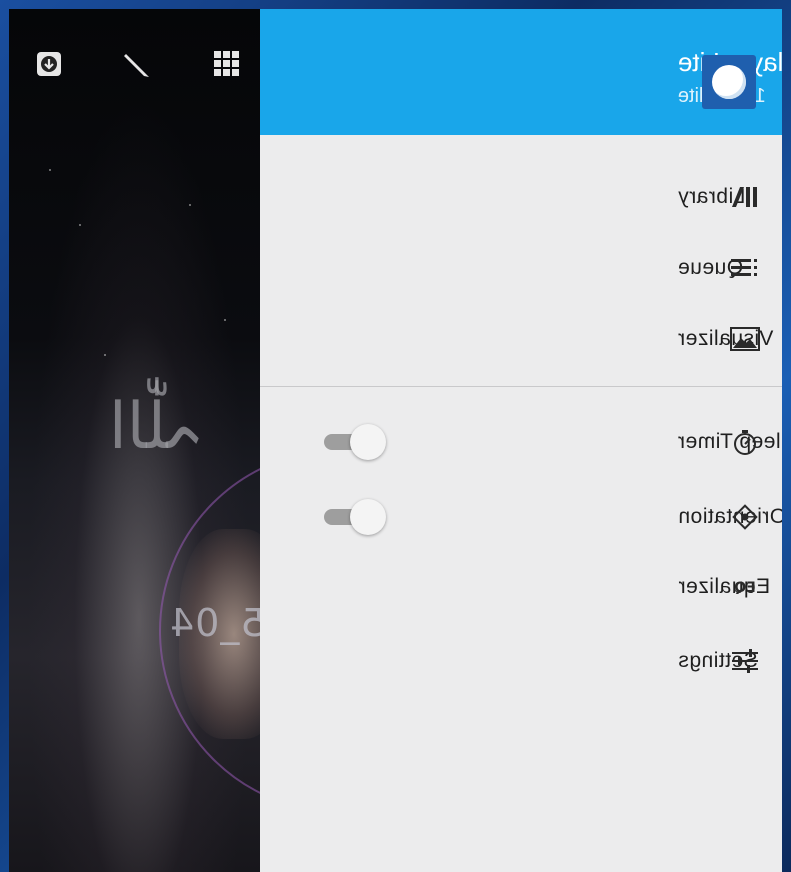 Image resolution: width=791 pixels, height=872 pixels. I want to click on eq-icon: EQ, so click(745, 587).